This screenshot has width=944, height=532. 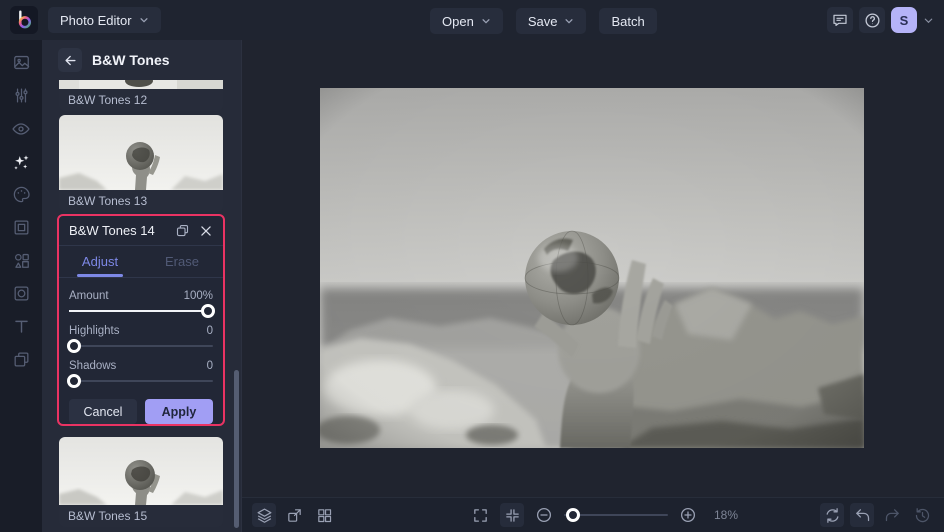 What do you see at coordinates (862, 515) in the screenshot?
I see `undo-button` at bounding box center [862, 515].